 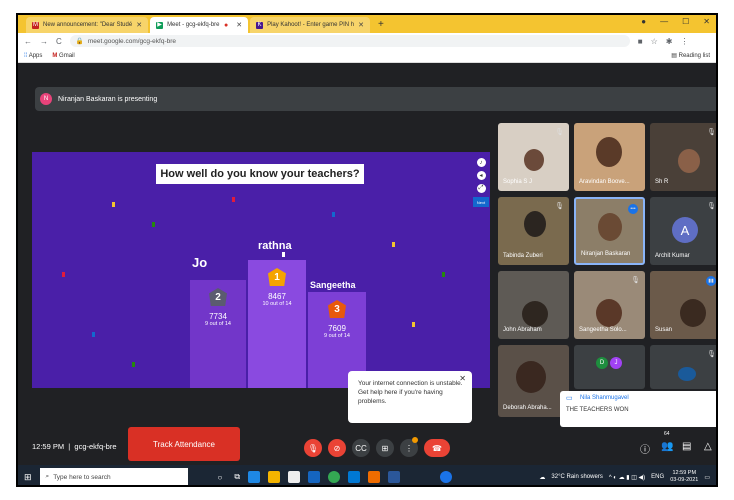 I want to click on profile-icon: ●, so click(x=643, y=21).